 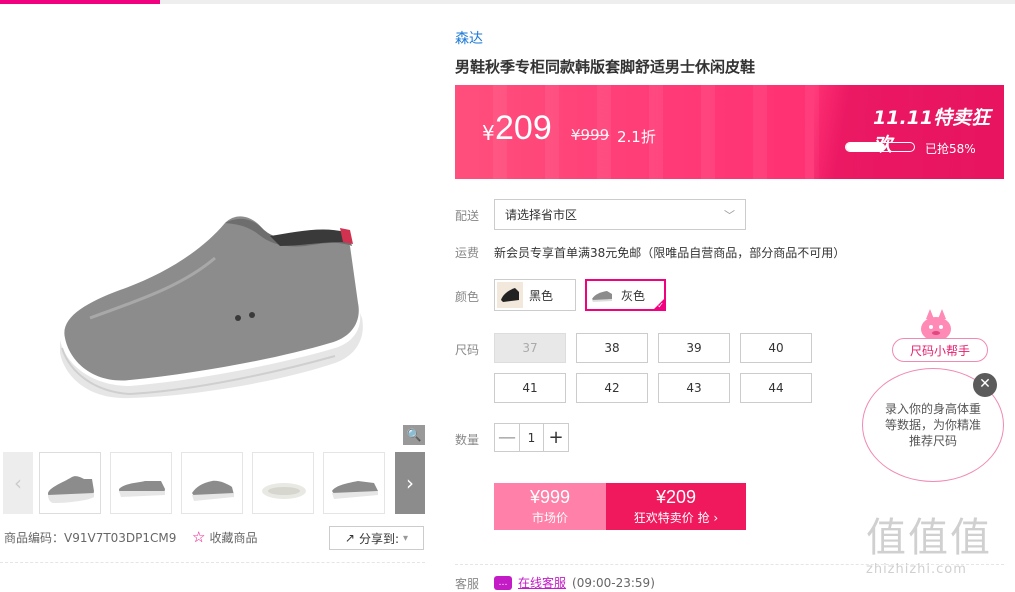 I want to click on delivery-region-select: 请选择省市区 ﹀, so click(x=620, y=214).